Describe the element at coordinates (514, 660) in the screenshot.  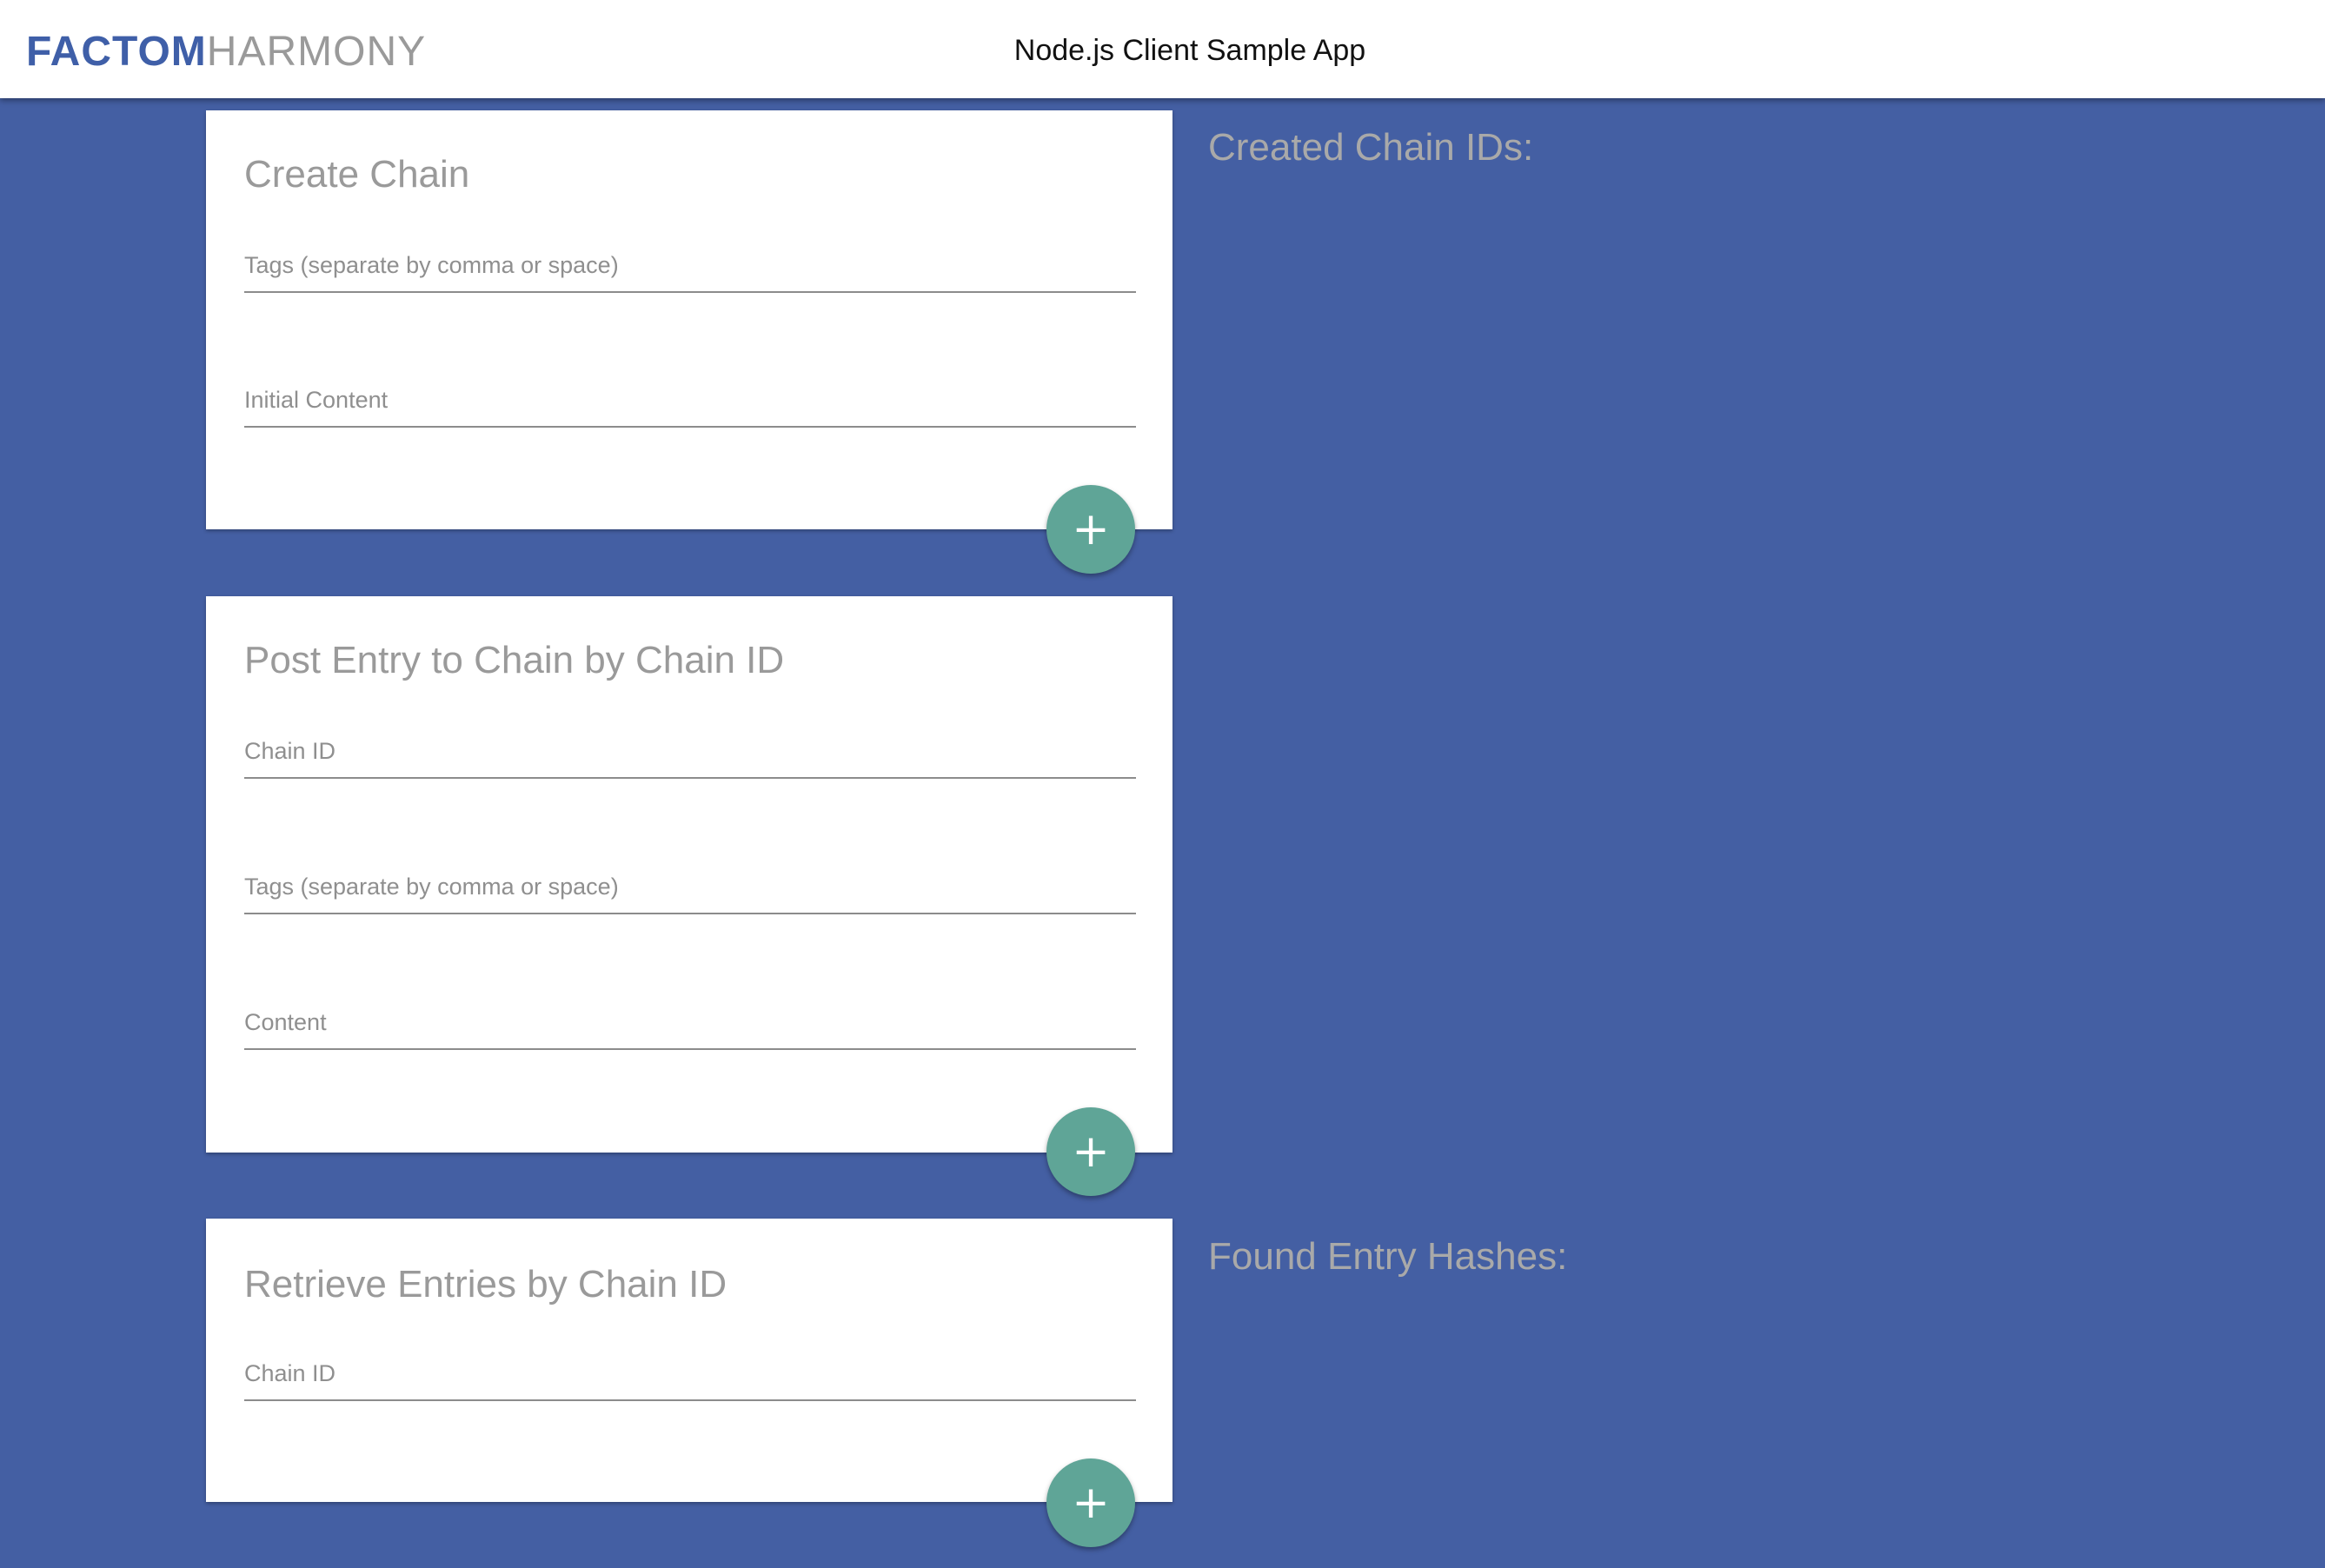
I see `post-entry-title: Post Entry to Chain by Chain ID` at that location.